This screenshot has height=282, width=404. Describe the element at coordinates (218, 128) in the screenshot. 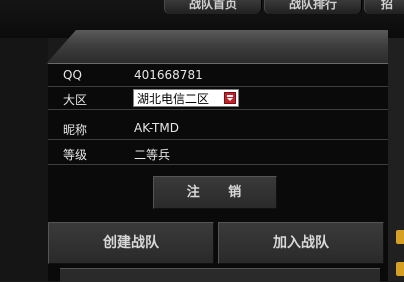

I see `nickname-row: 昵称 AK-TMD` at that location.